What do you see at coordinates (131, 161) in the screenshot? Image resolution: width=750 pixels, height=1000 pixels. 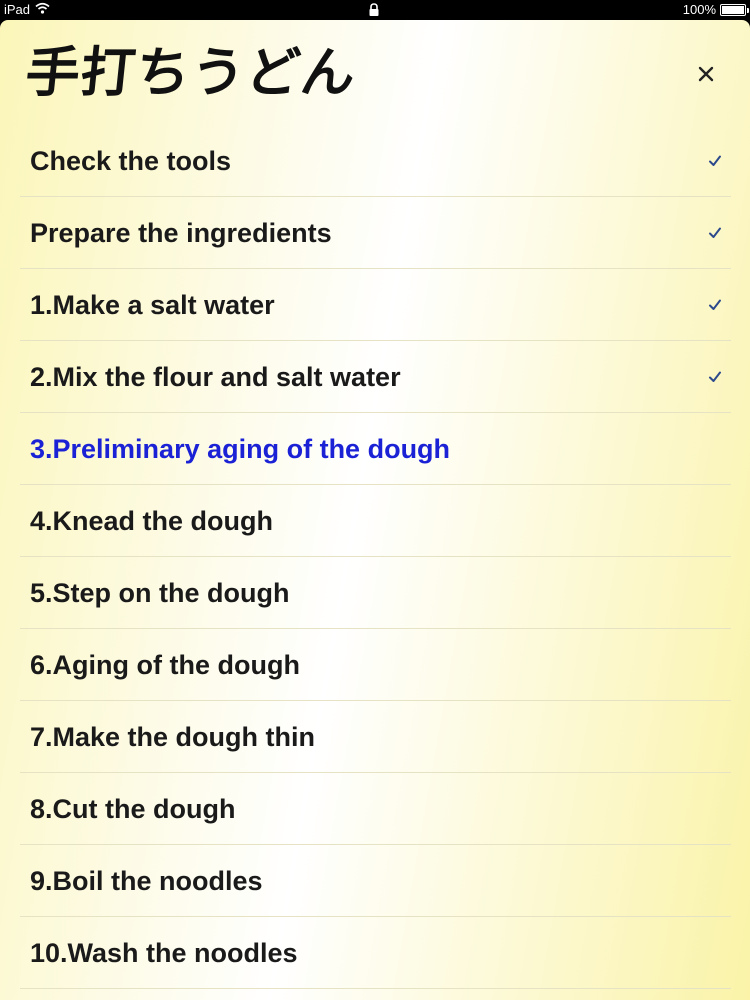 I see `step-label: Check the tools` at bounding box center [131, 161].